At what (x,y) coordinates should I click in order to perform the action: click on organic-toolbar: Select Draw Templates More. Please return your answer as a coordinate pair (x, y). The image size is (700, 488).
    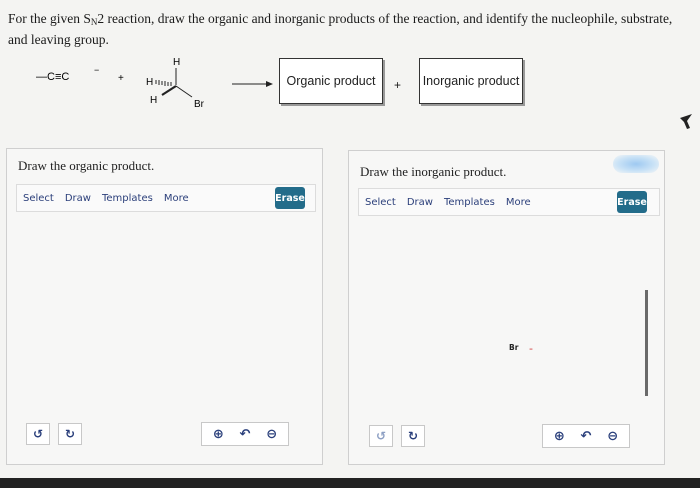
    Looking at the image, I should click on (166, 198).